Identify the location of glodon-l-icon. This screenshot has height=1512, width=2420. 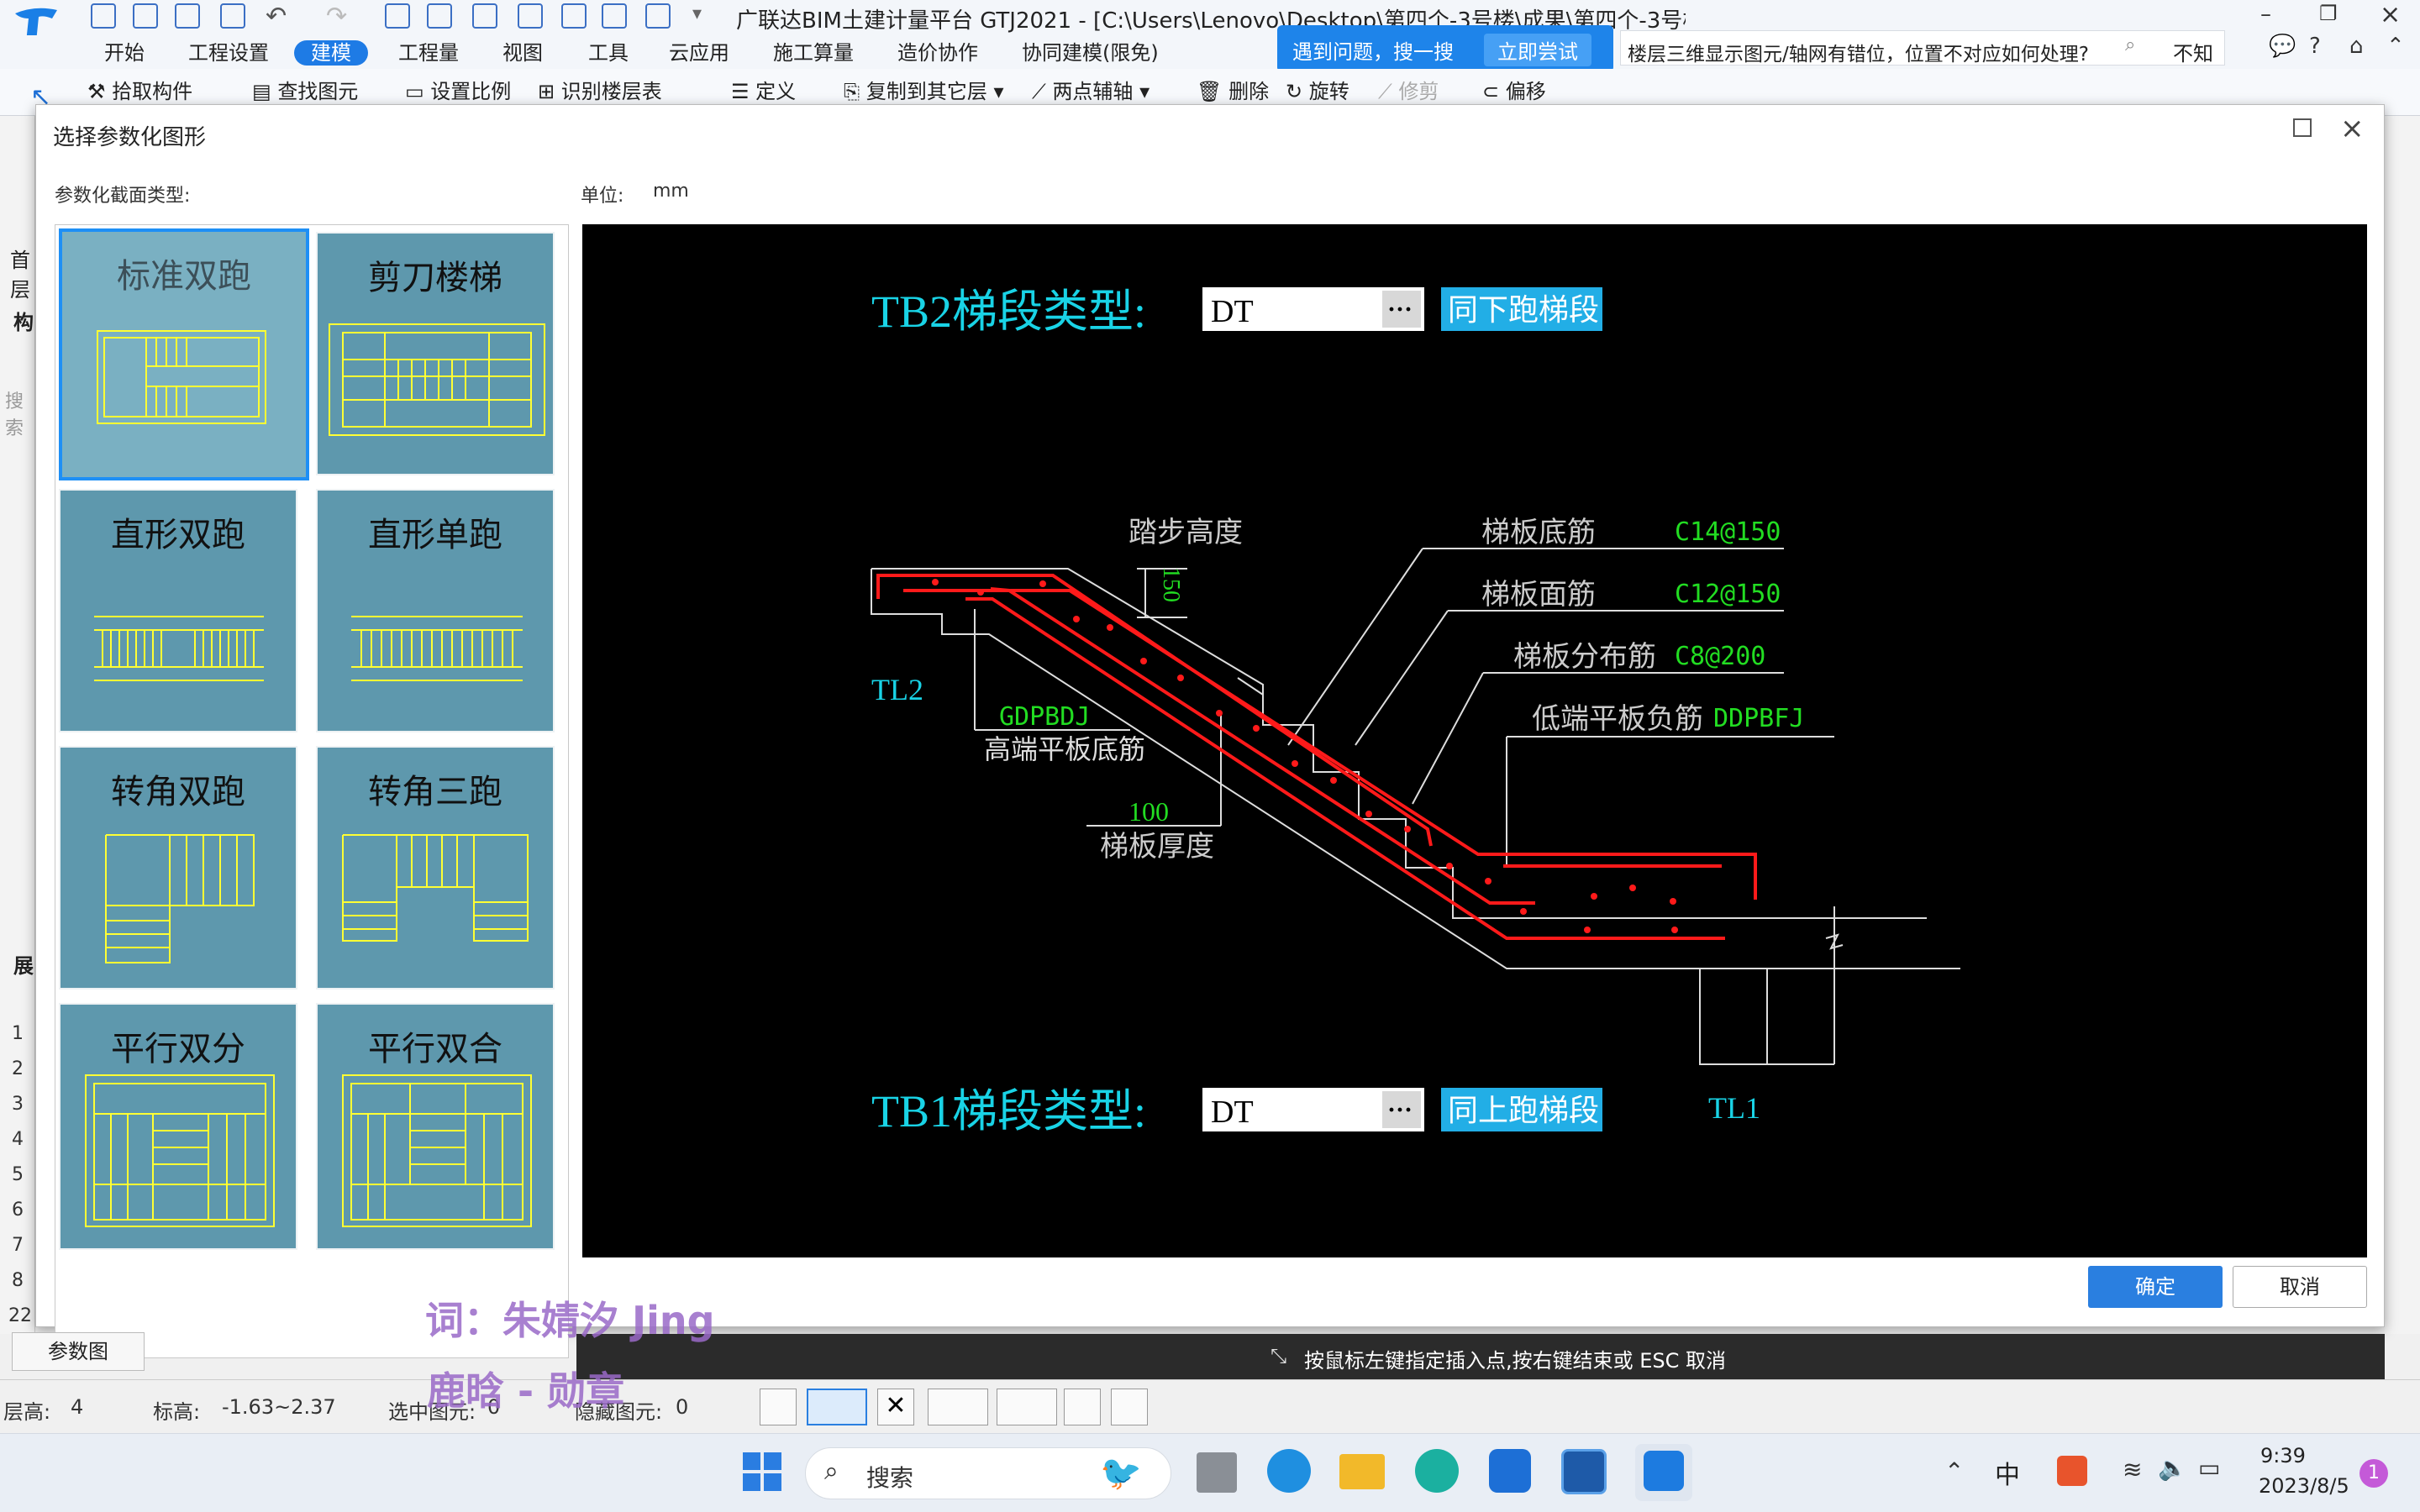
(1510, 1471).